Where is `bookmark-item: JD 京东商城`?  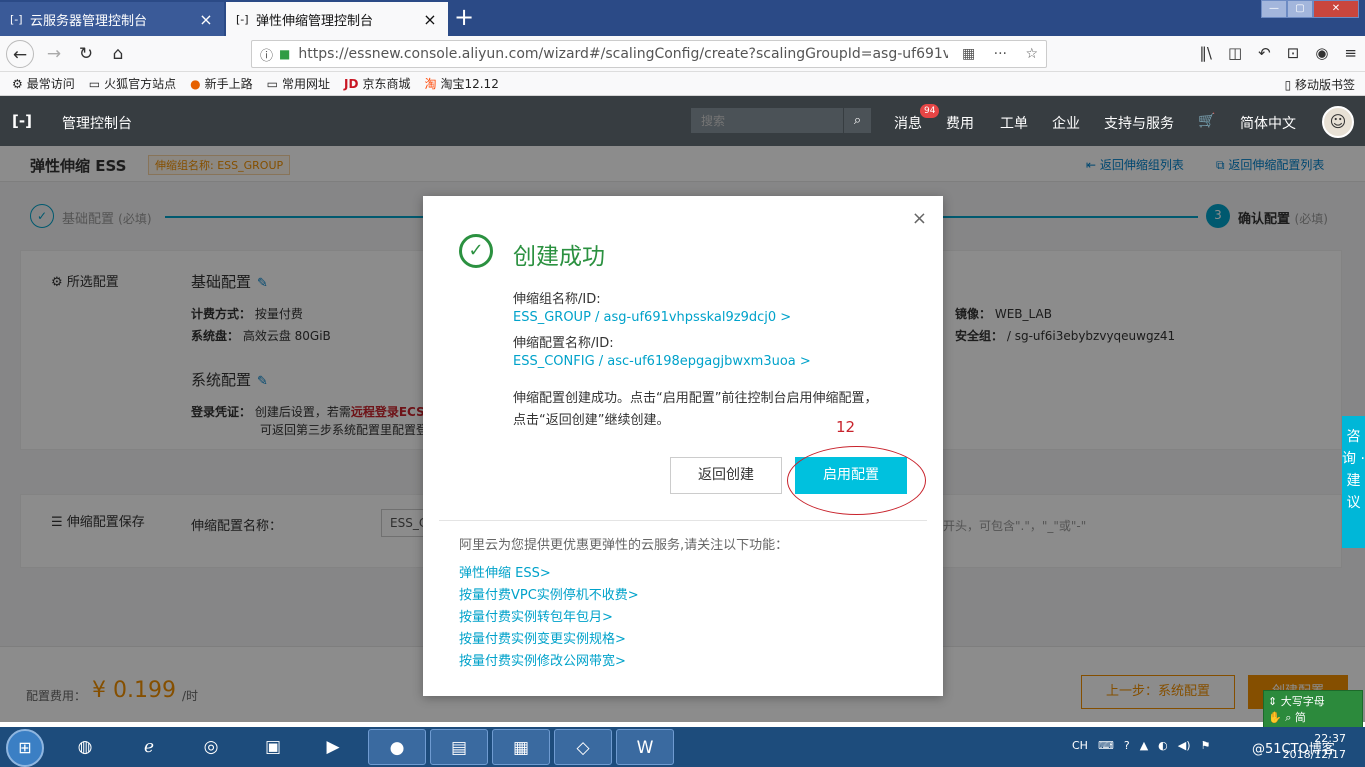 bookmark-item: JD 京东商城 is located at coordinates (377, 83).